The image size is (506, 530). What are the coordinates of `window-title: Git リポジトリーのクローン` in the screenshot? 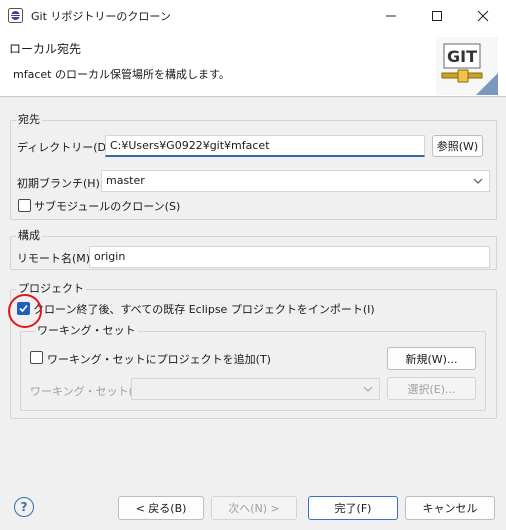 It's located at (101, 16).